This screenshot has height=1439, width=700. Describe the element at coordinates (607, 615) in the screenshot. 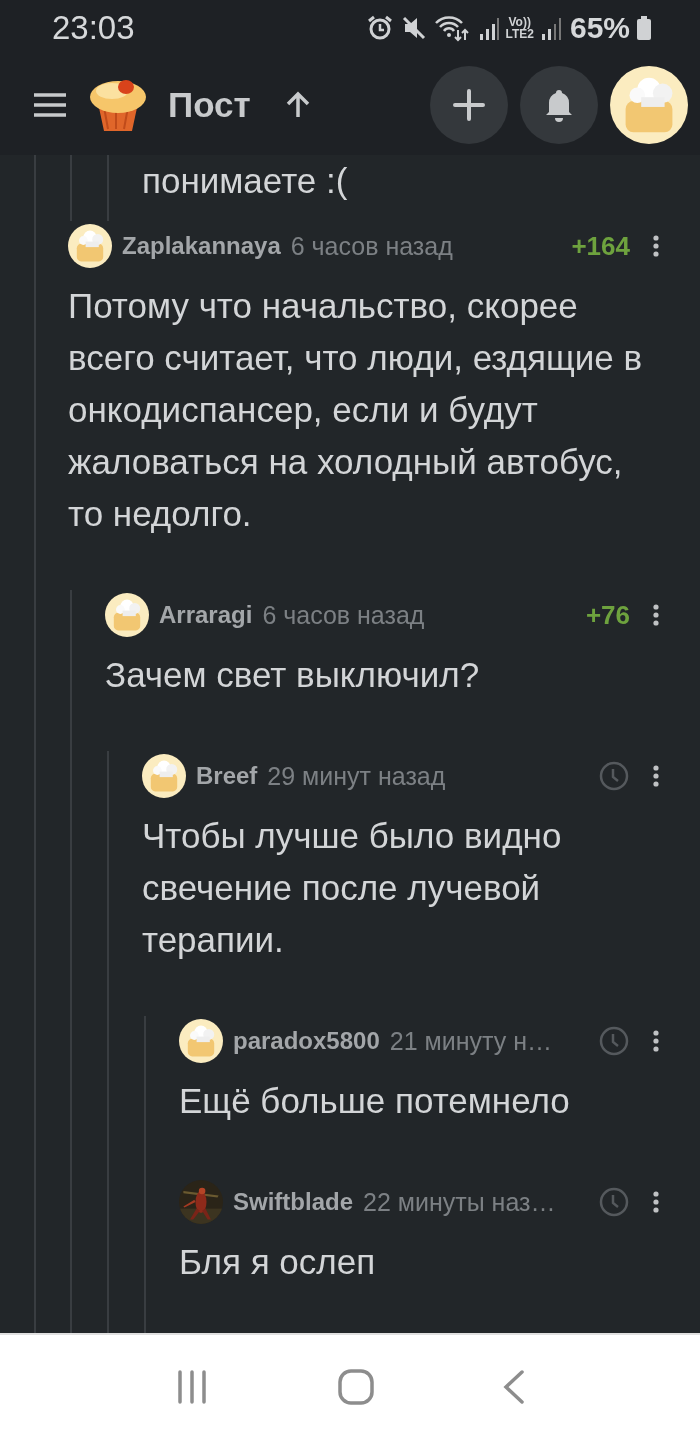

I see `rating-score: +76` at that location.